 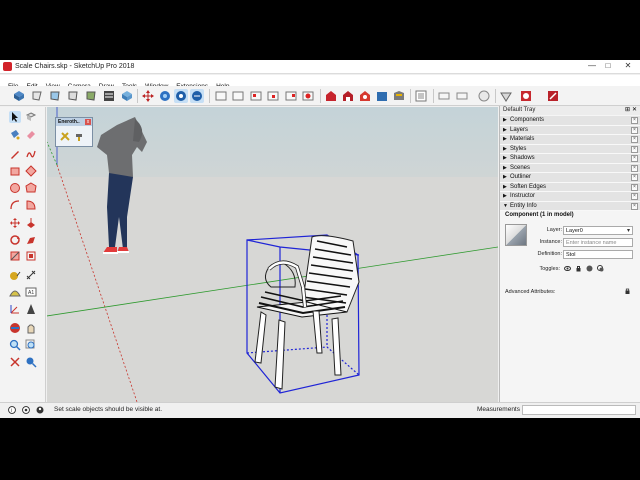 I want to click on hidden-toggle-eye-icon, so click(x=567, y=268).